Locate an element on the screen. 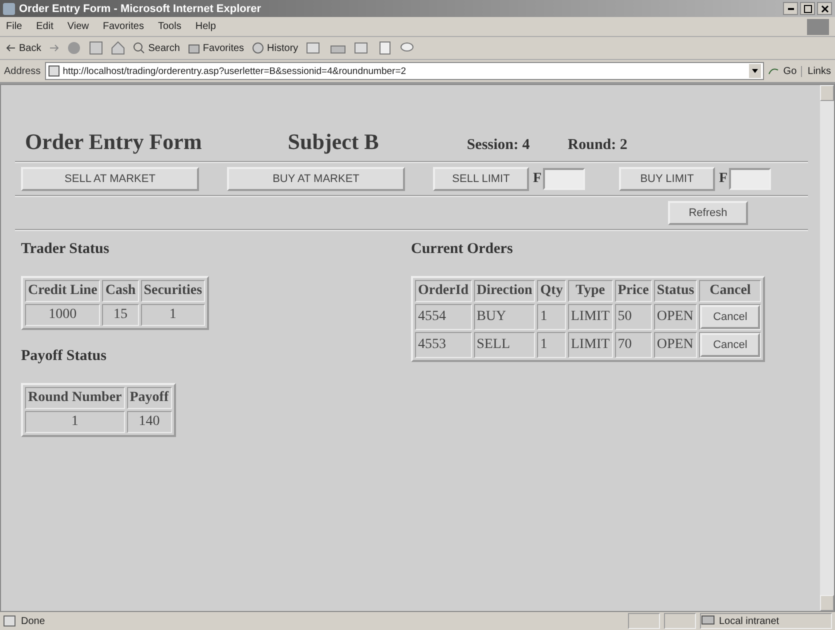 This screenshot has width=835, height=630. section-heading: Payoff Status is located at coordinates (64, 356).